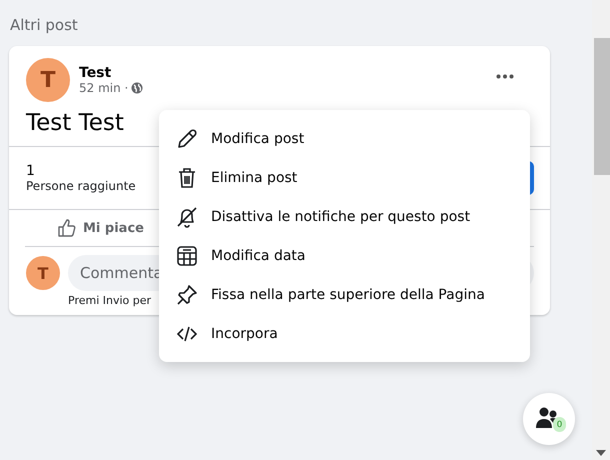 The image size is (610, 460). I want to click on count-badge: 0, so click(559, 424).